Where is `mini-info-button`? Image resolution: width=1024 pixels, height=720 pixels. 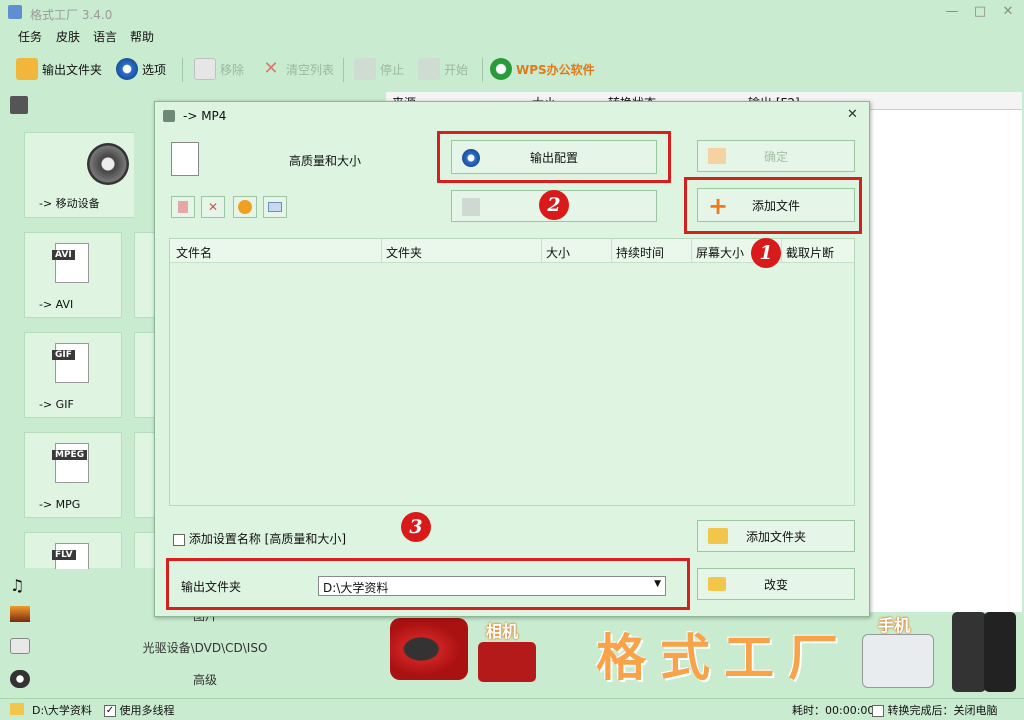
mini-info-button is located at coordinates (275, 207).